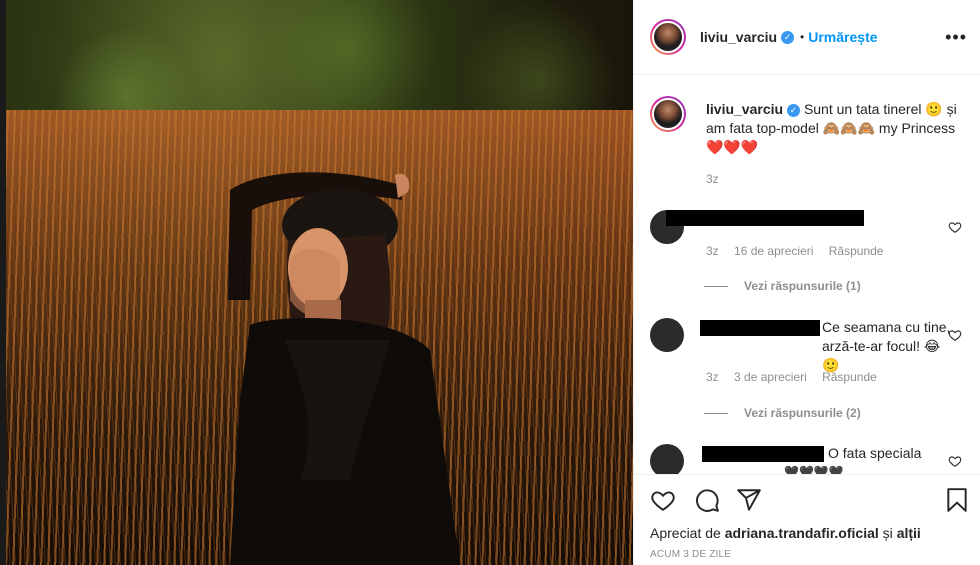 This screenshot has width=980, height=565. Describe the element at coordinates (685, 533) in the screenshot. I see `liked-by-prefix: Apreciat de` at that location.